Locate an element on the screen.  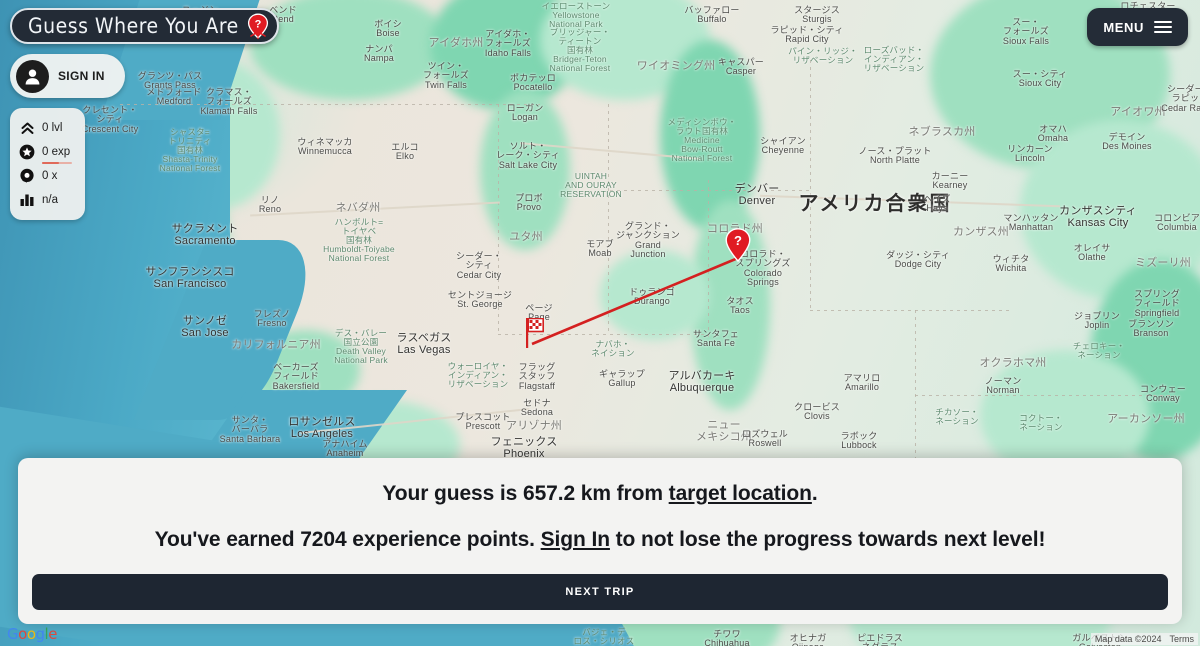
stat-experience-value: 0 exp is located at coordinates (56, 152).